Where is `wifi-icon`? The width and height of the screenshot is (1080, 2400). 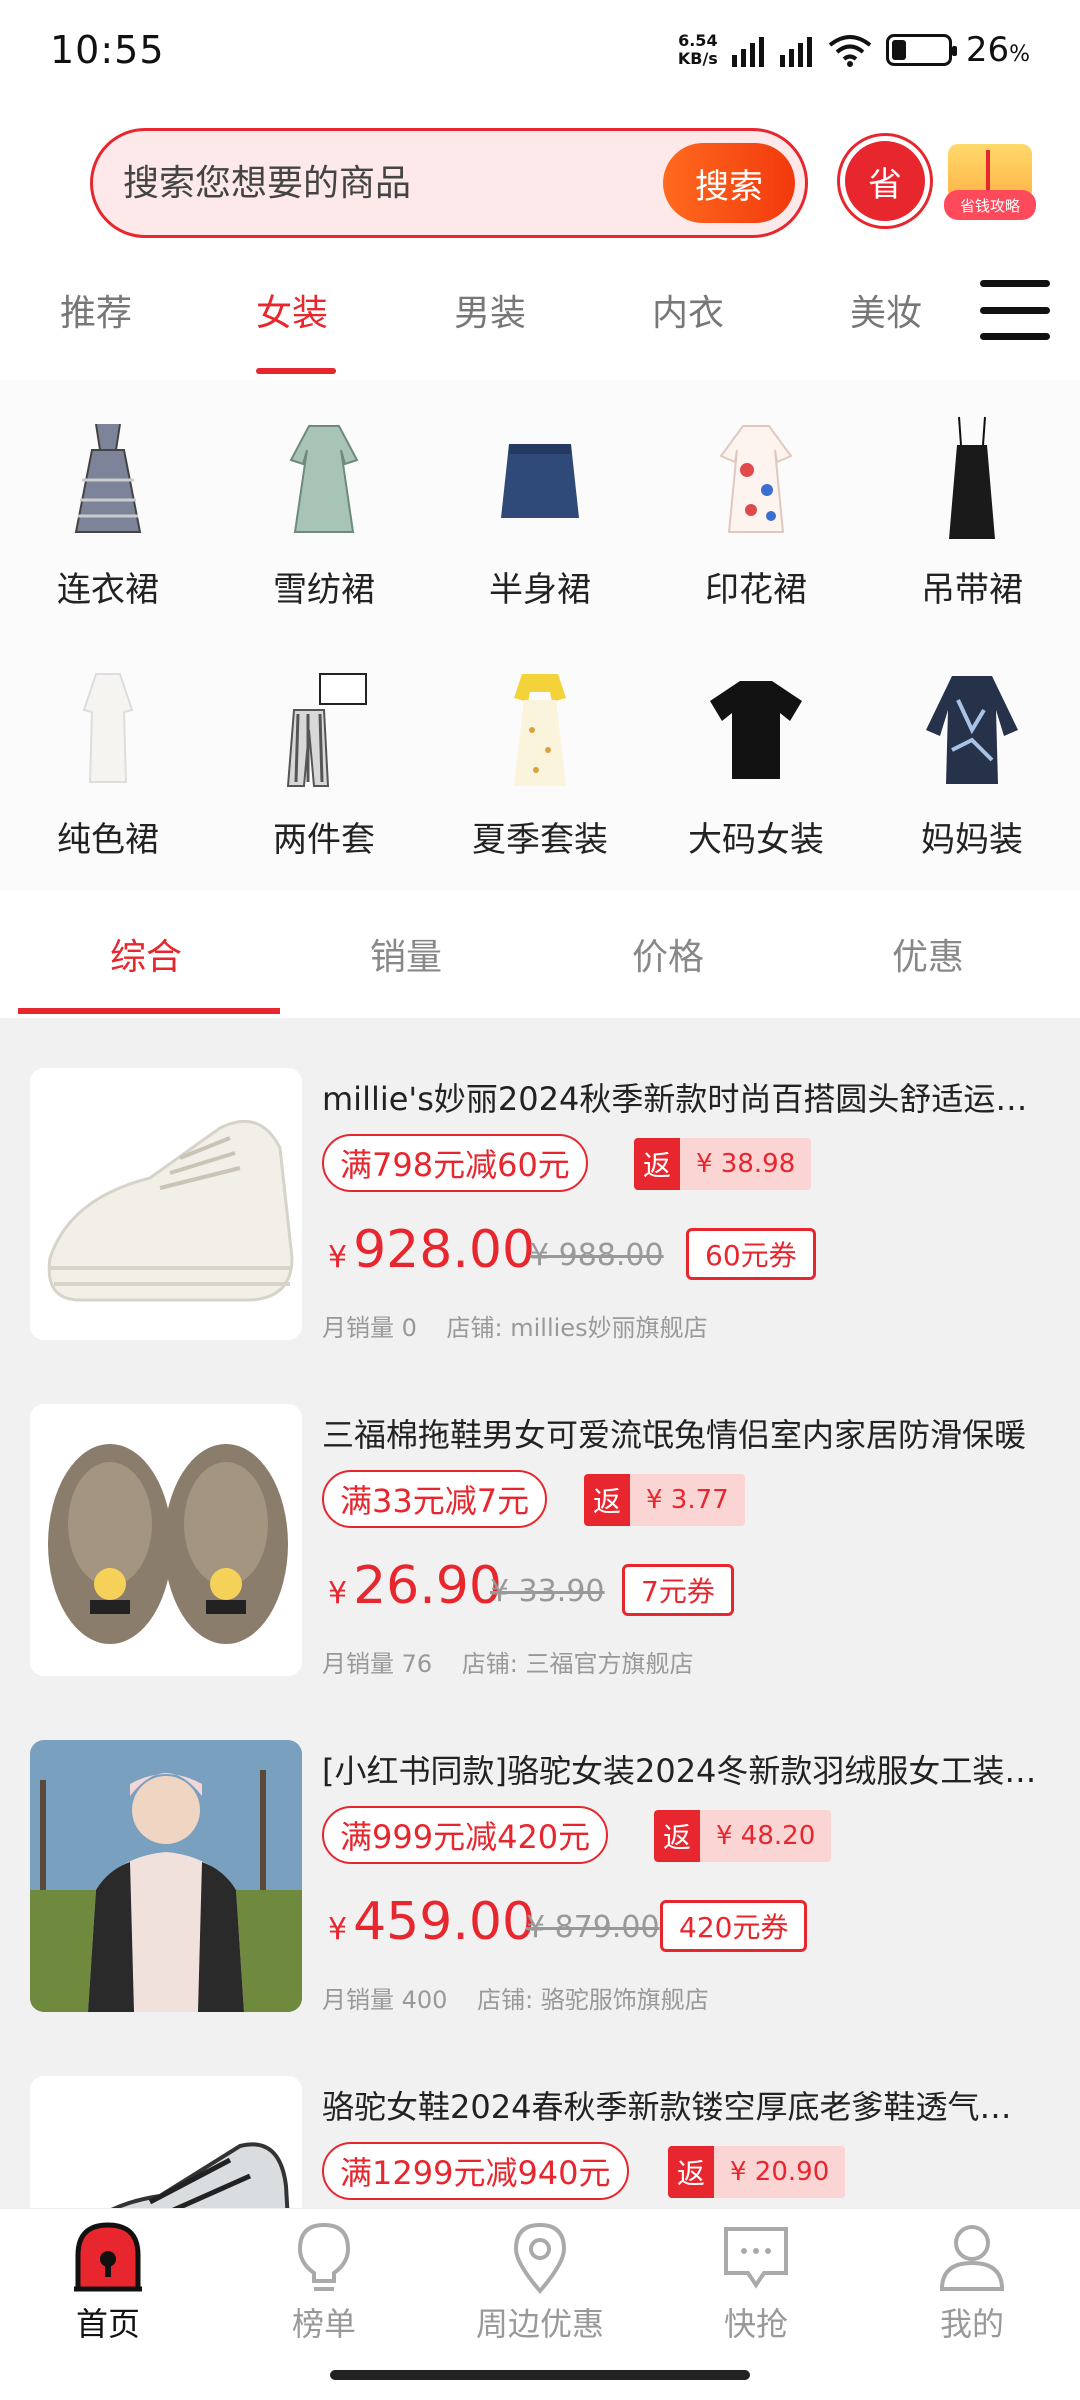 wifi-icon is located at coordinates (850, 51).